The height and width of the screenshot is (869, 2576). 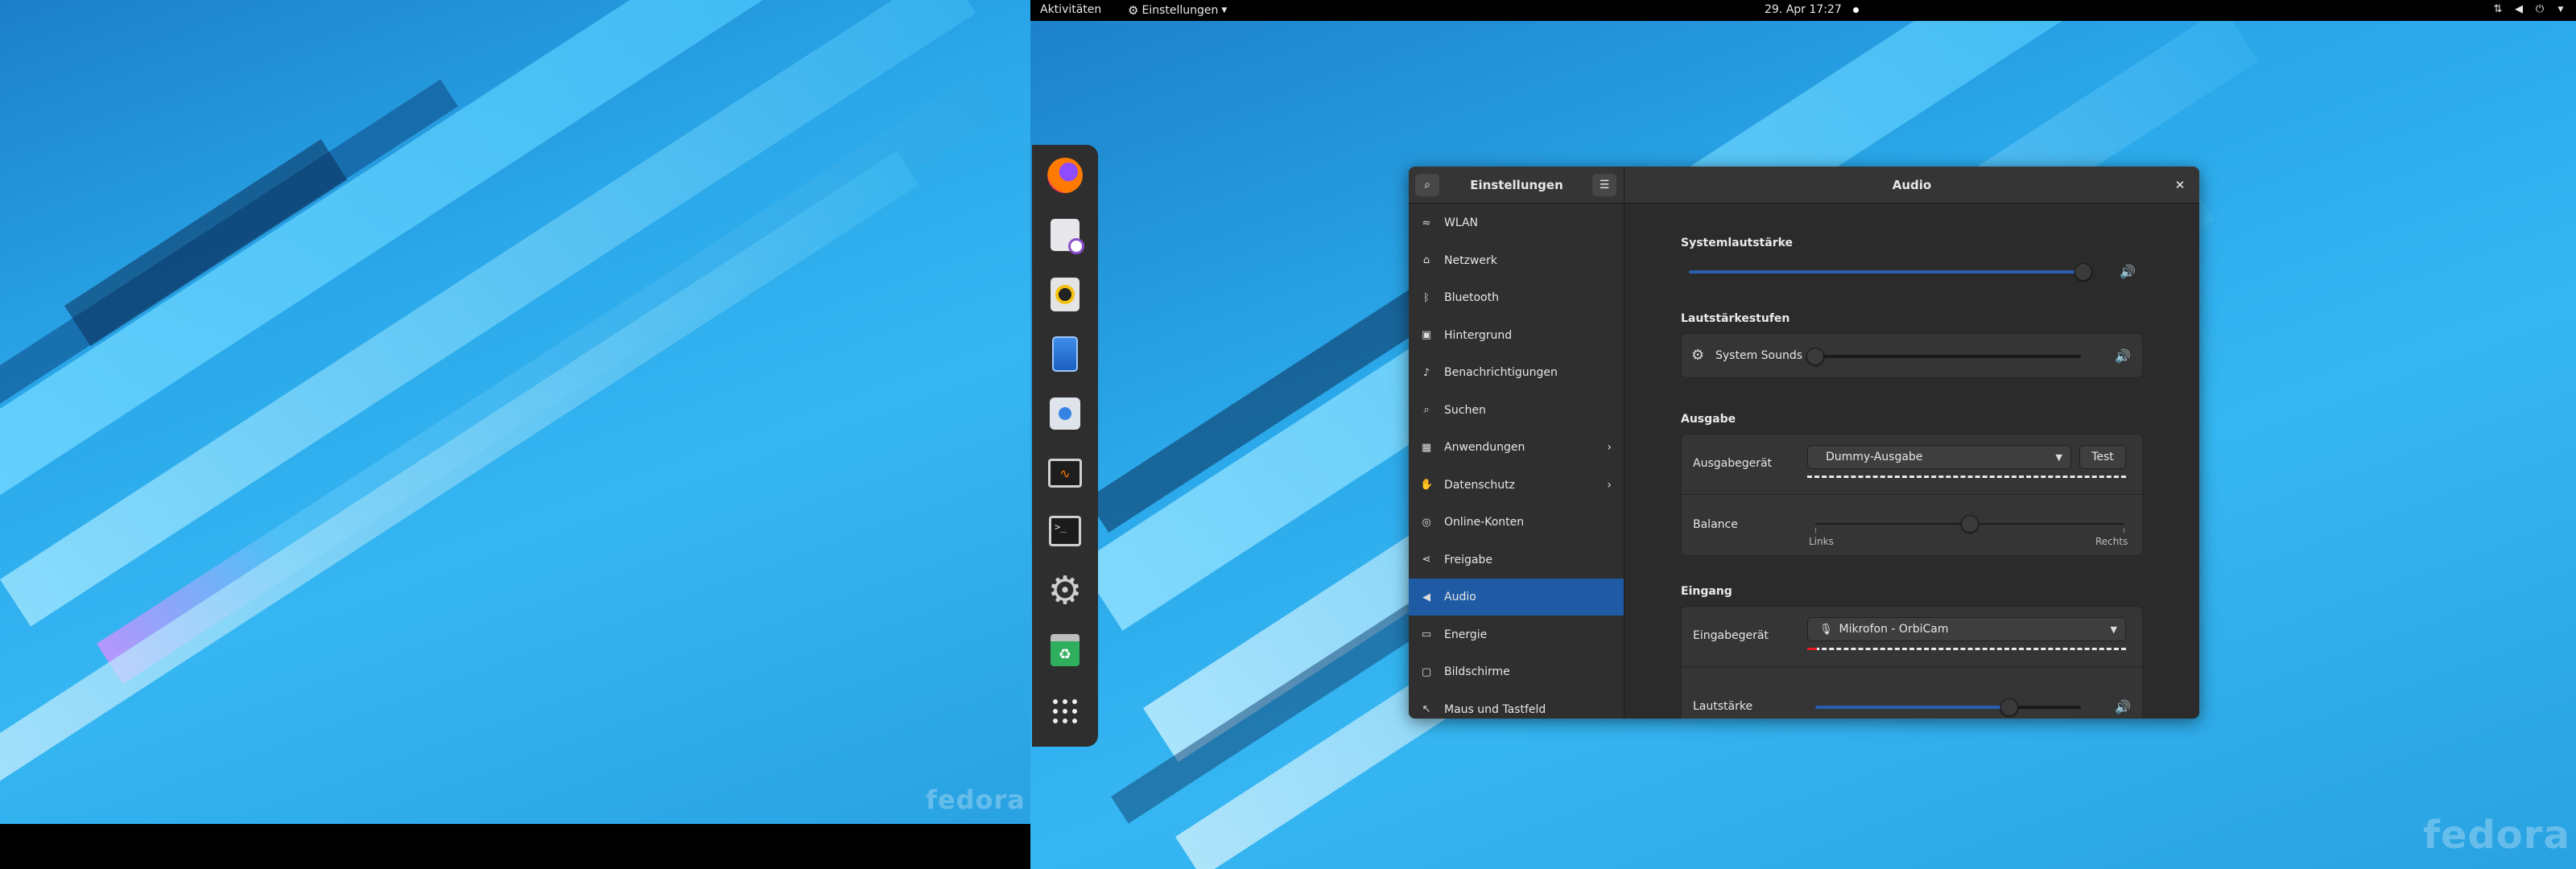 I want to click on dock-app-software, so click(x=1065, y=413).